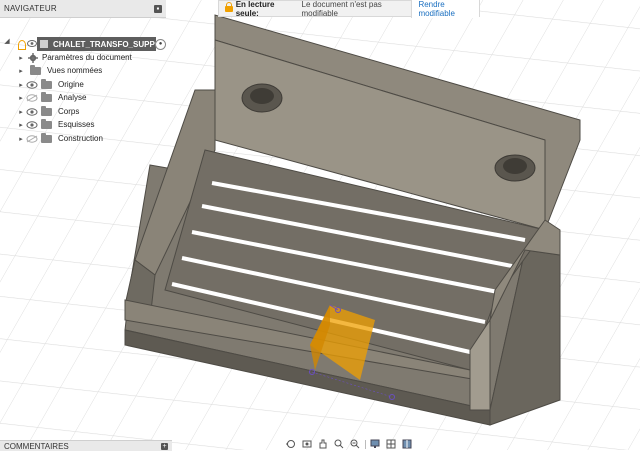  I want to click on tree-item-label: Esquisses, so click(76, 124).